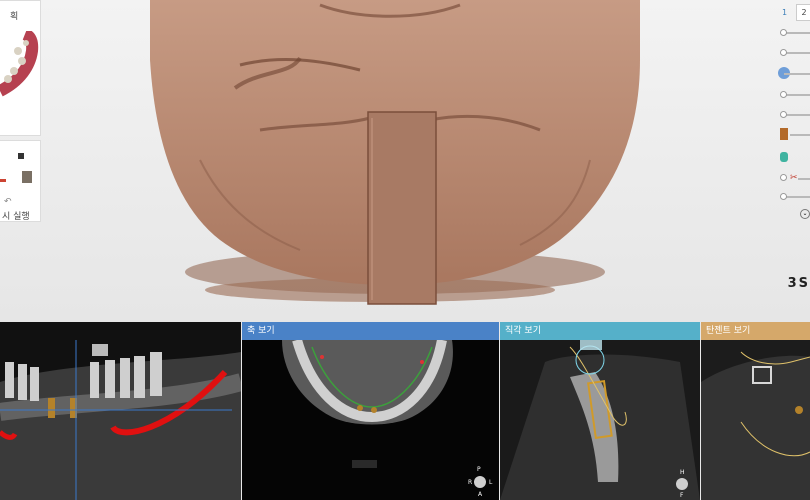 The image size is (810, 500). I want to click on orient-top: H, so click(682, 472).